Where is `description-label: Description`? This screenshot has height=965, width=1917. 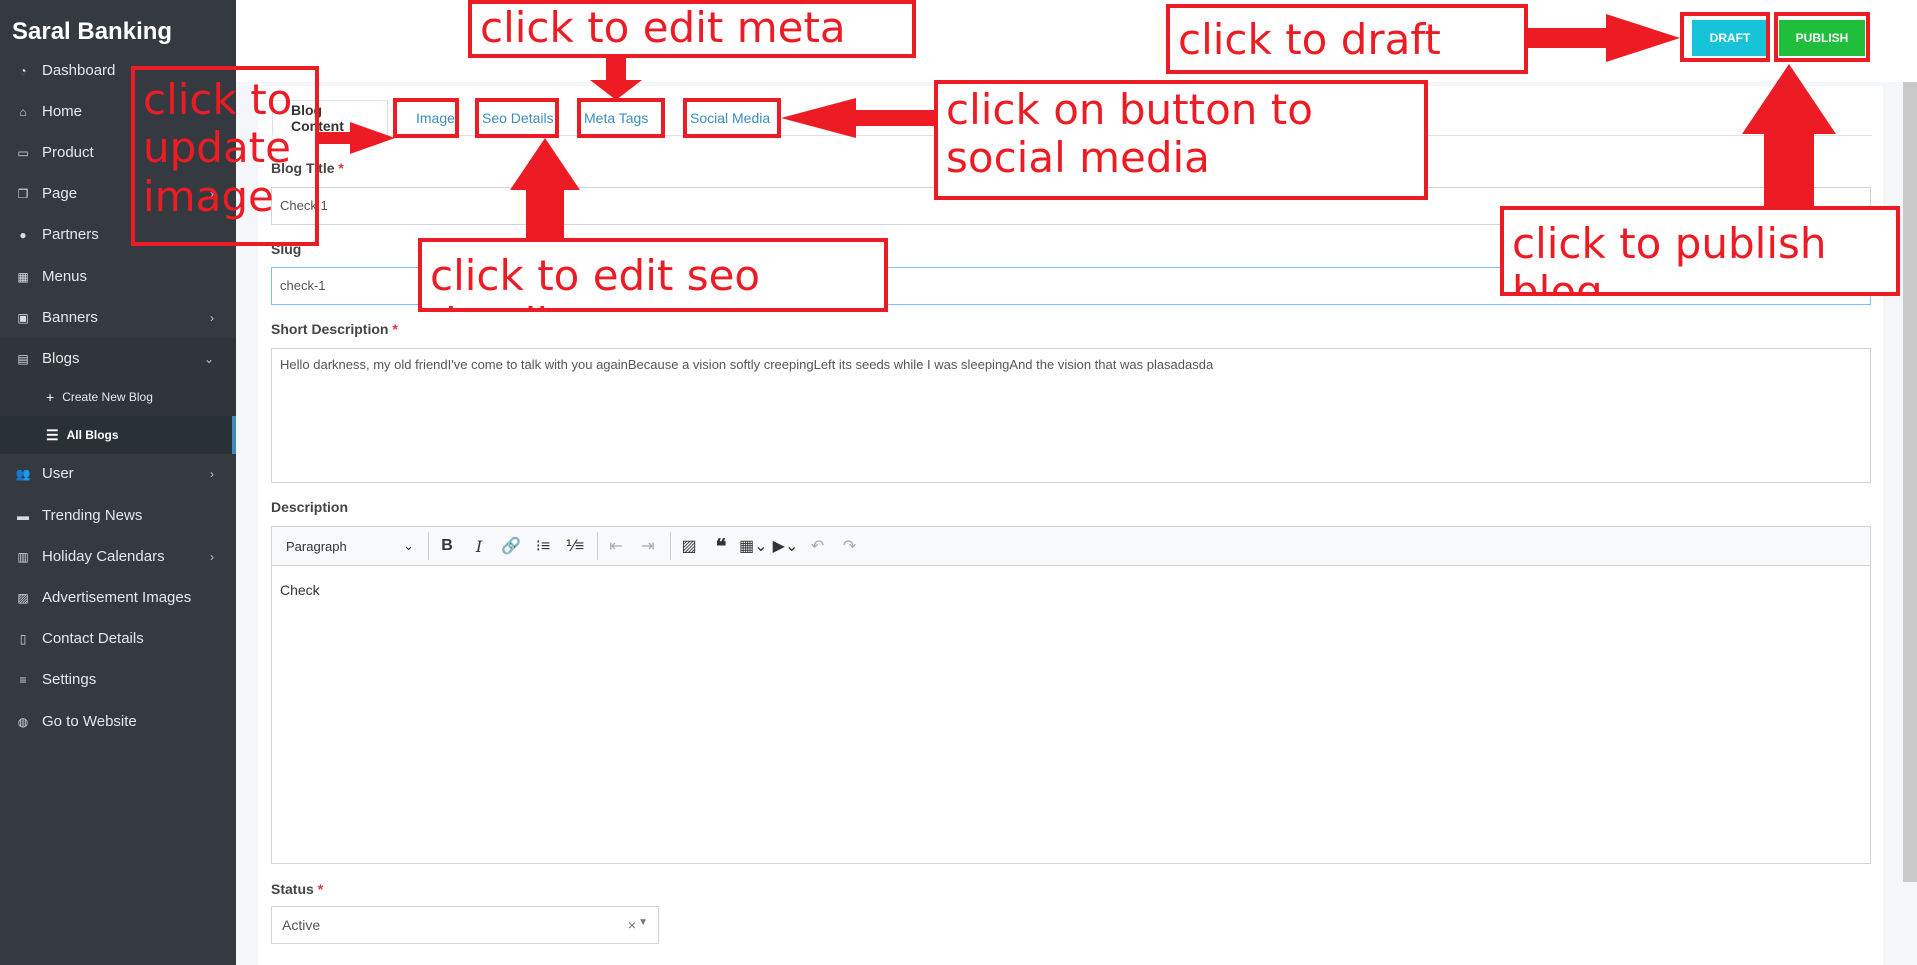 description-label: Description is located at coordinates (310, 507).